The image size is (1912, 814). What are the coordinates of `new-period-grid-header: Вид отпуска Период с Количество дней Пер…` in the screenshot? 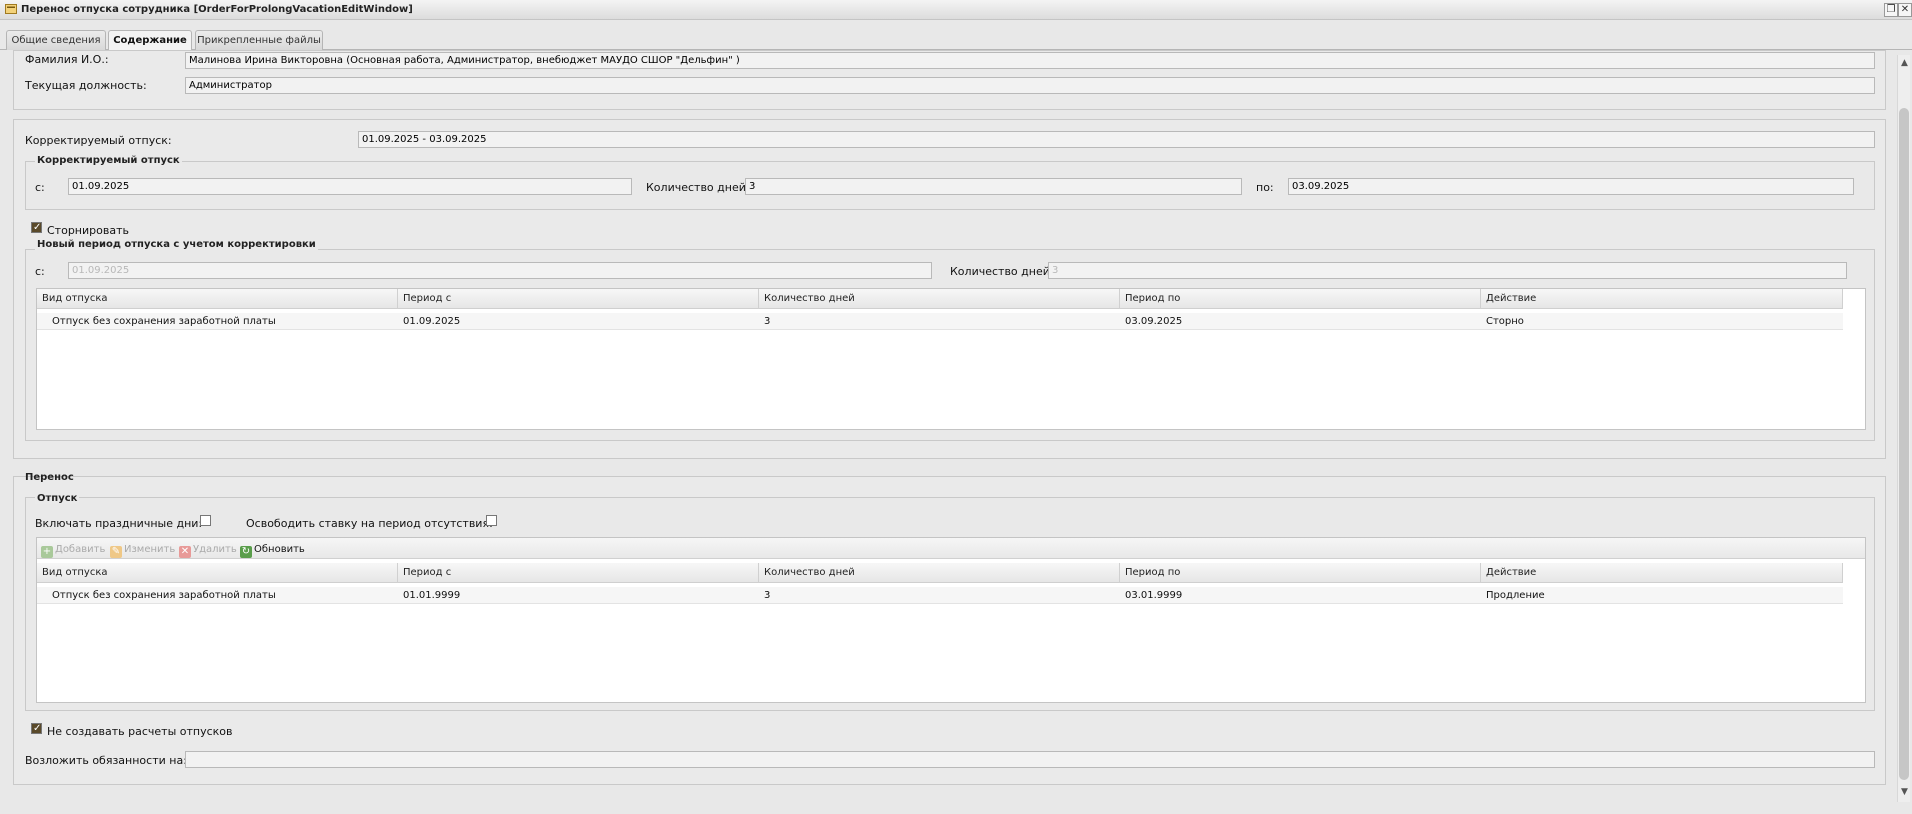 It's located at (940, 299).